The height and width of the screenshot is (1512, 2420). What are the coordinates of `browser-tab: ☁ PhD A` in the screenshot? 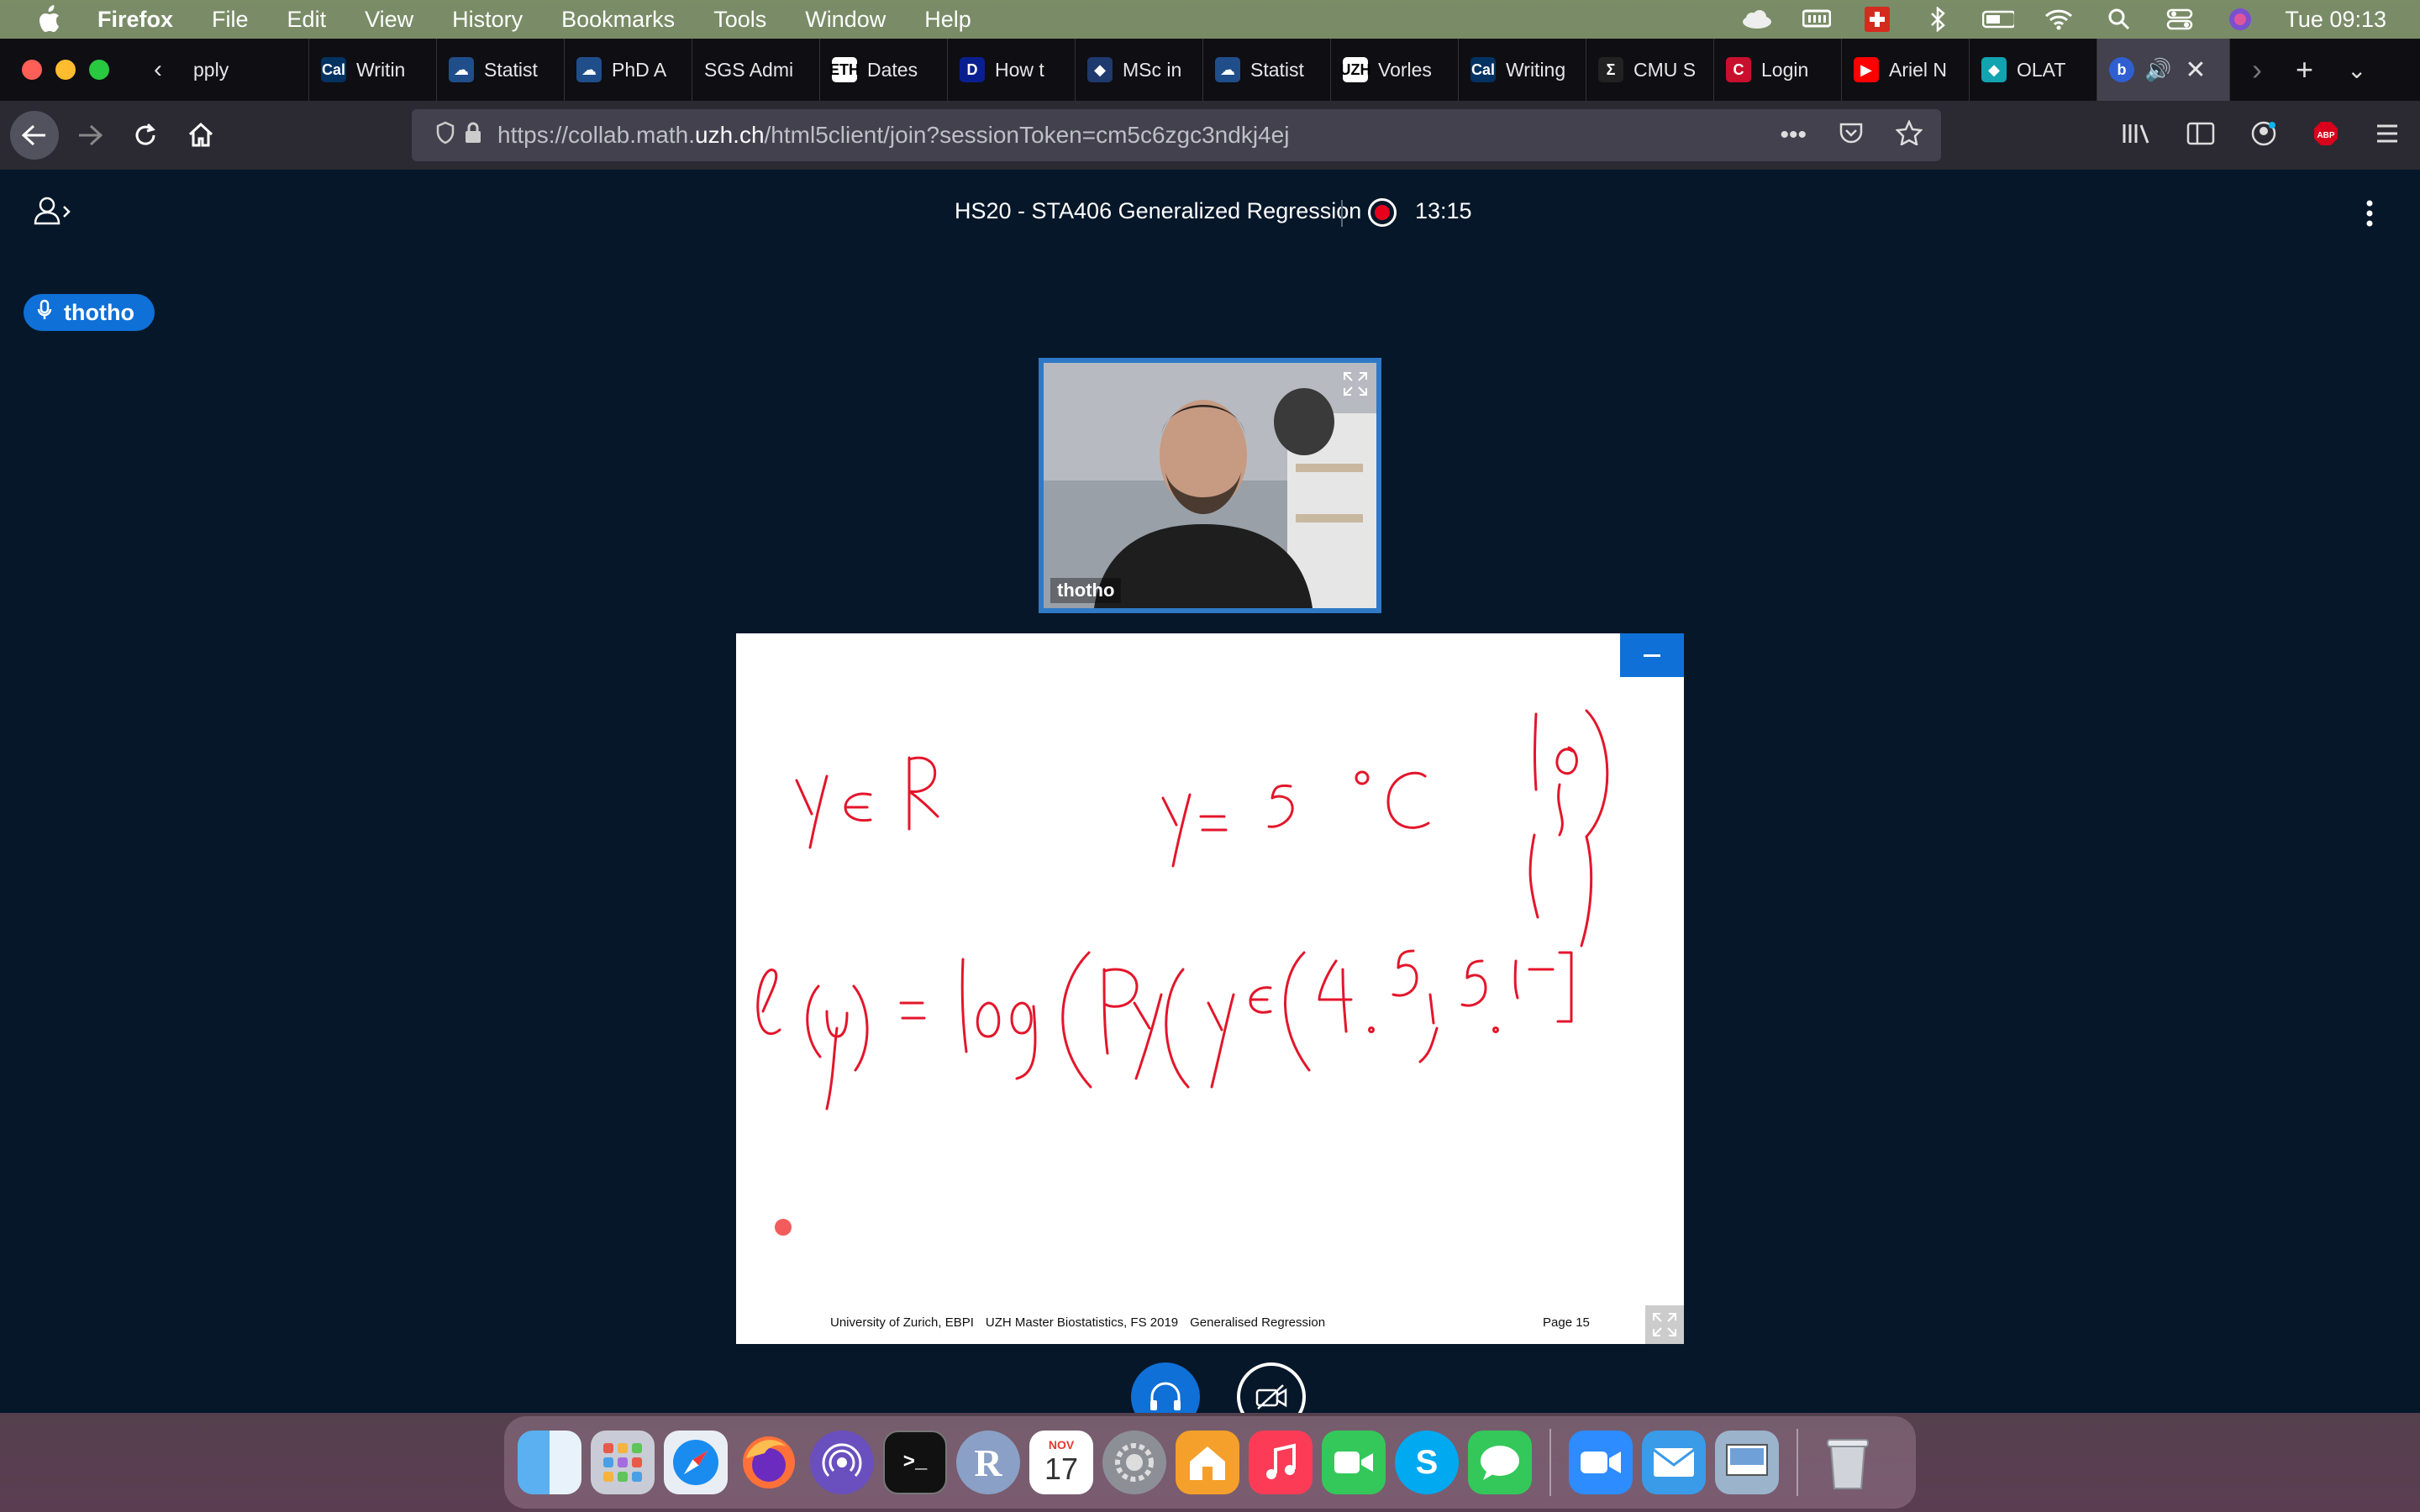 It's located at (628, 70).